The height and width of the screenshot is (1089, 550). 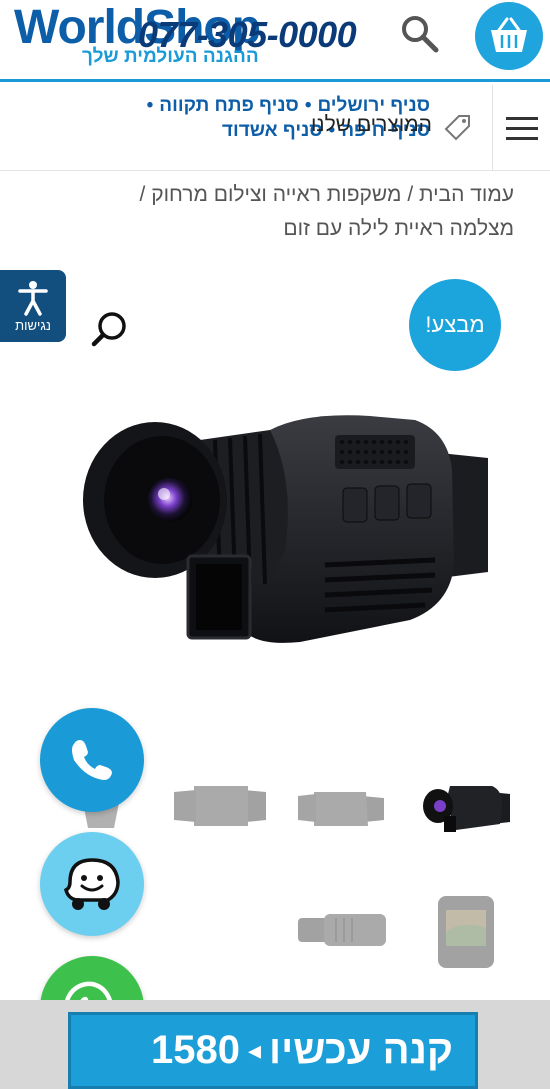 What do you see at coordinates (195, 1050) in the screenshot?
I see `buy-price: 1580` at bounding box center [195, 1050].